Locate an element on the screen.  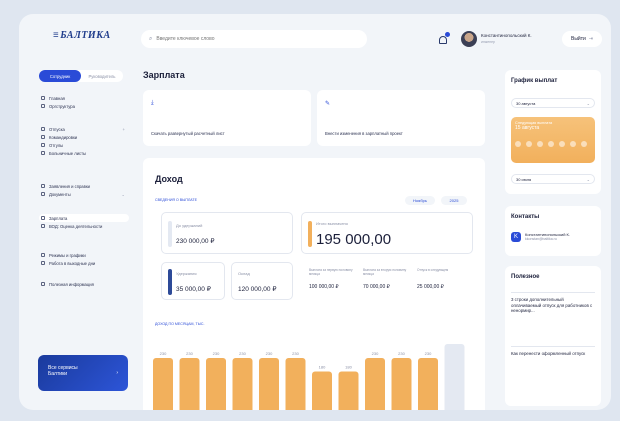
toggle-employee: Сотрудник is located at coordinates (60, 76).